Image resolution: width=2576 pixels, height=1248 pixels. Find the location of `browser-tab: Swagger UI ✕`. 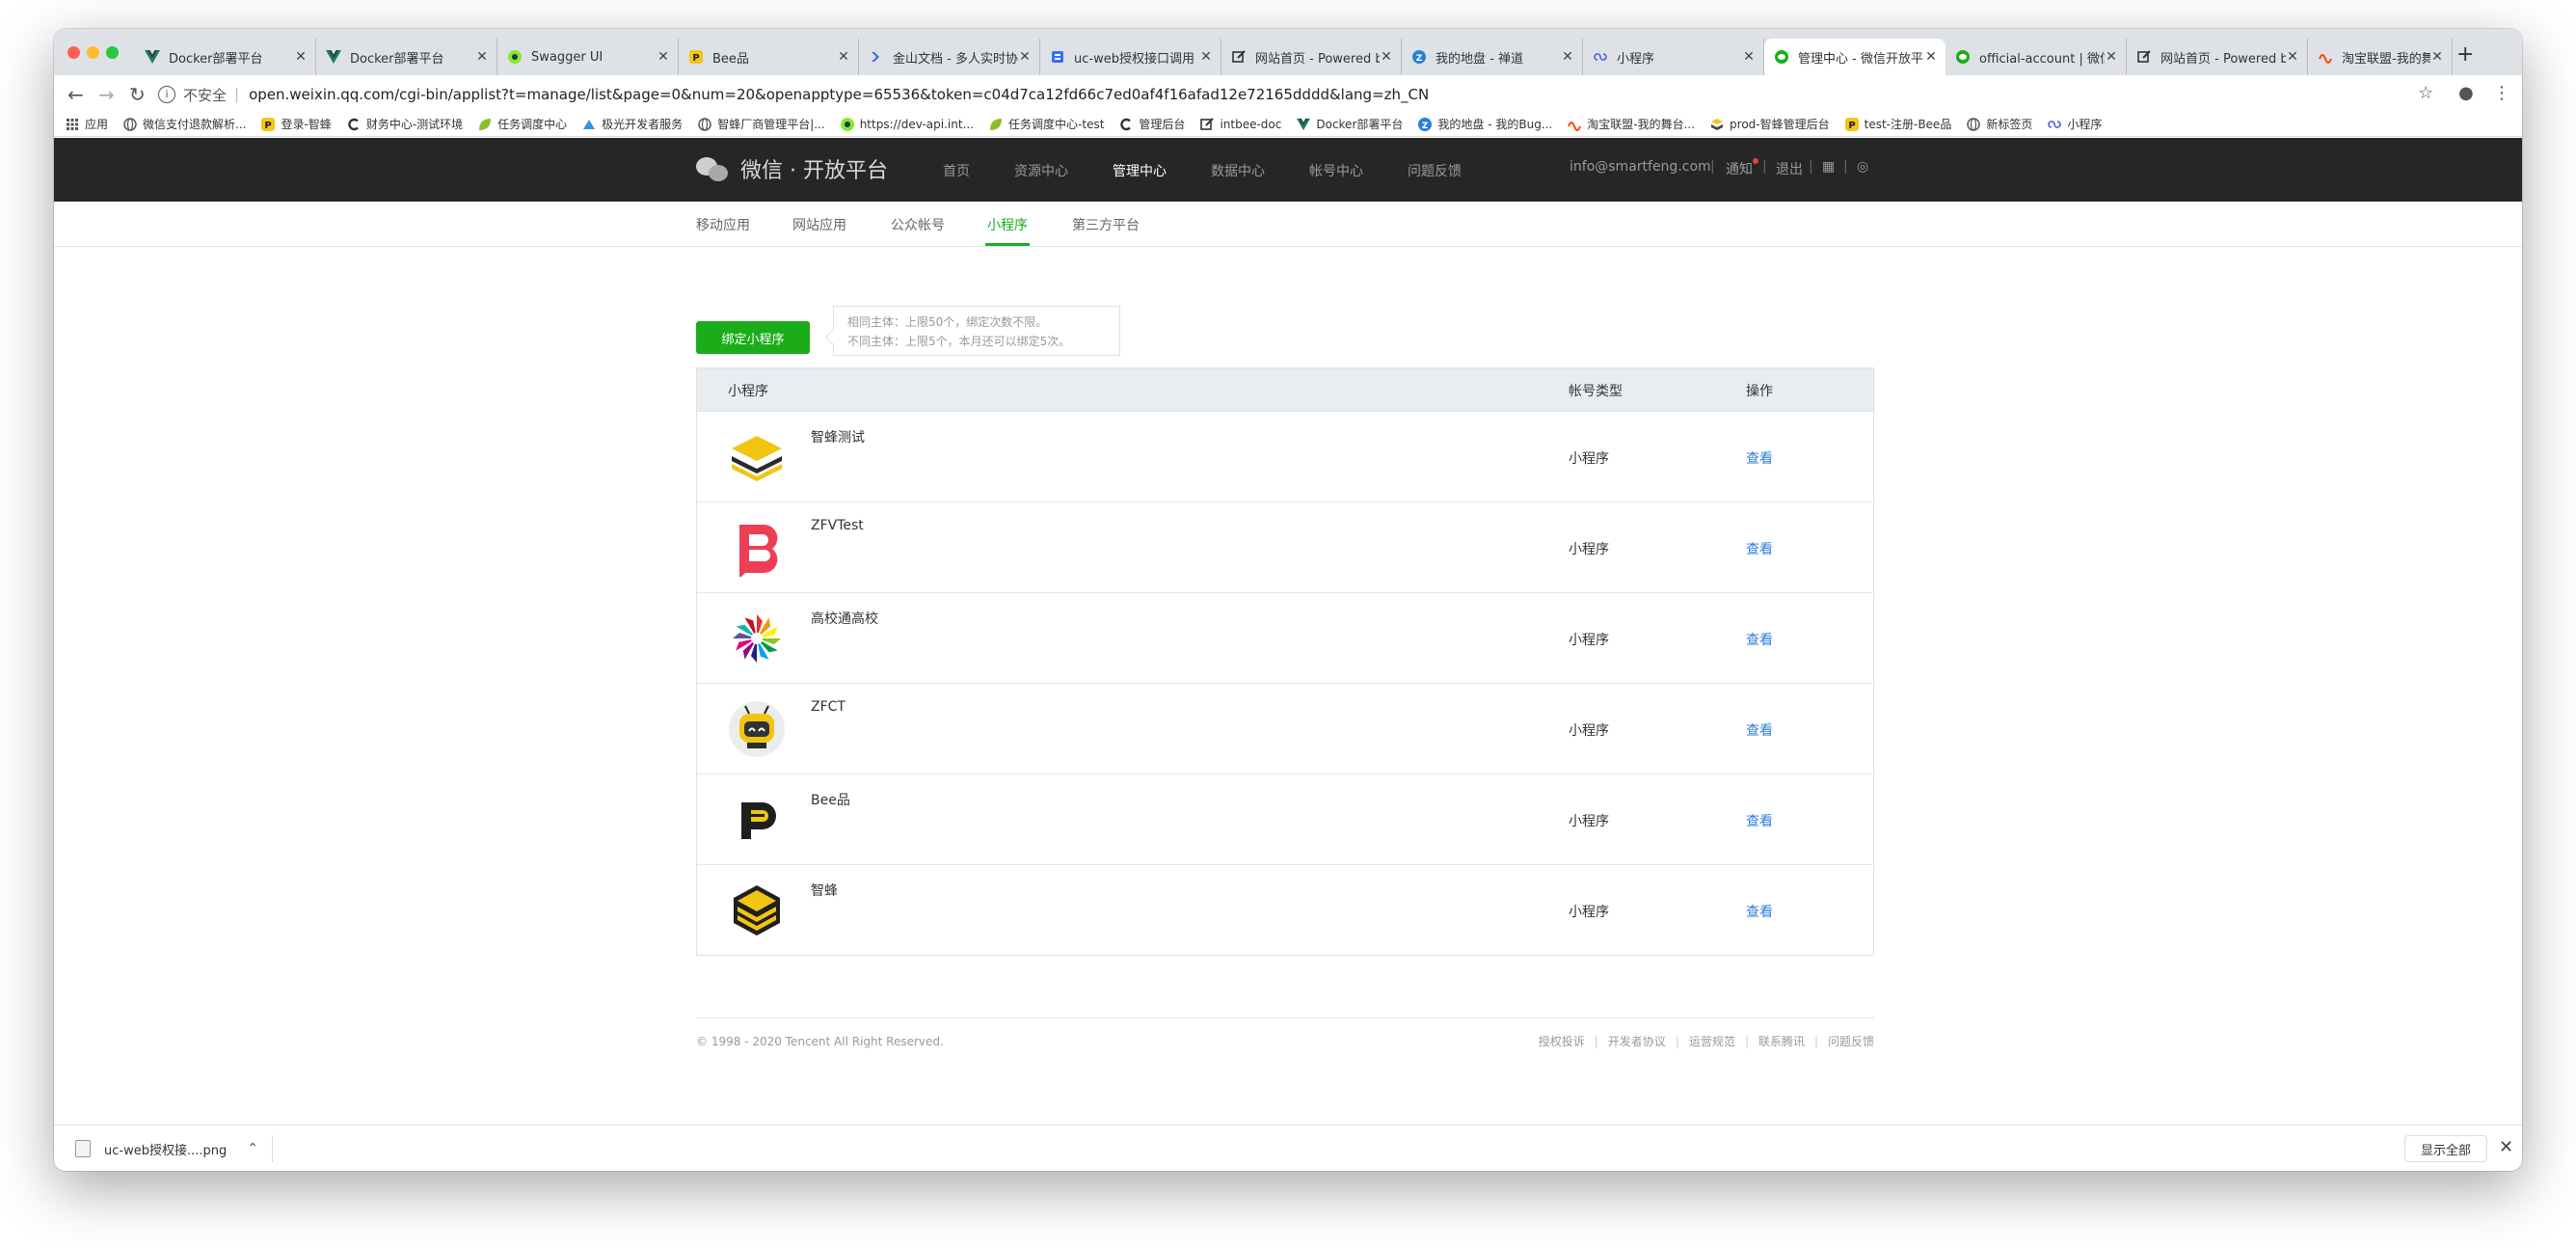

browser-tab: Swagger UI ✕ is located at coordinates (588, 57).